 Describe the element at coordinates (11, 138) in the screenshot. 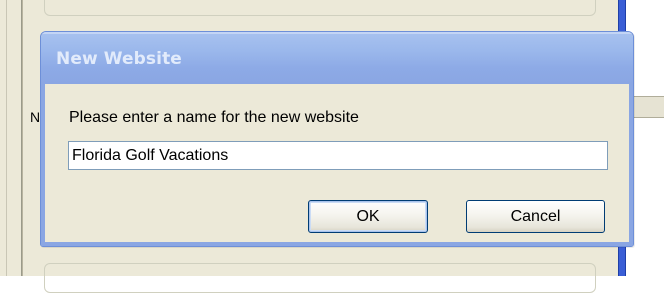

I see `background-left-panel` at that location.